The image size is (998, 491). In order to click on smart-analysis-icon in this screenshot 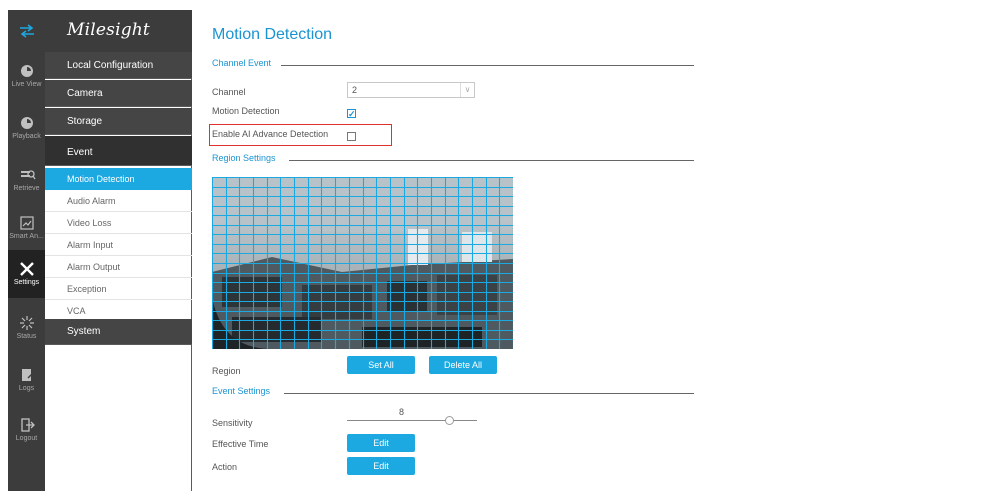, I will do `click(26, 223)`.